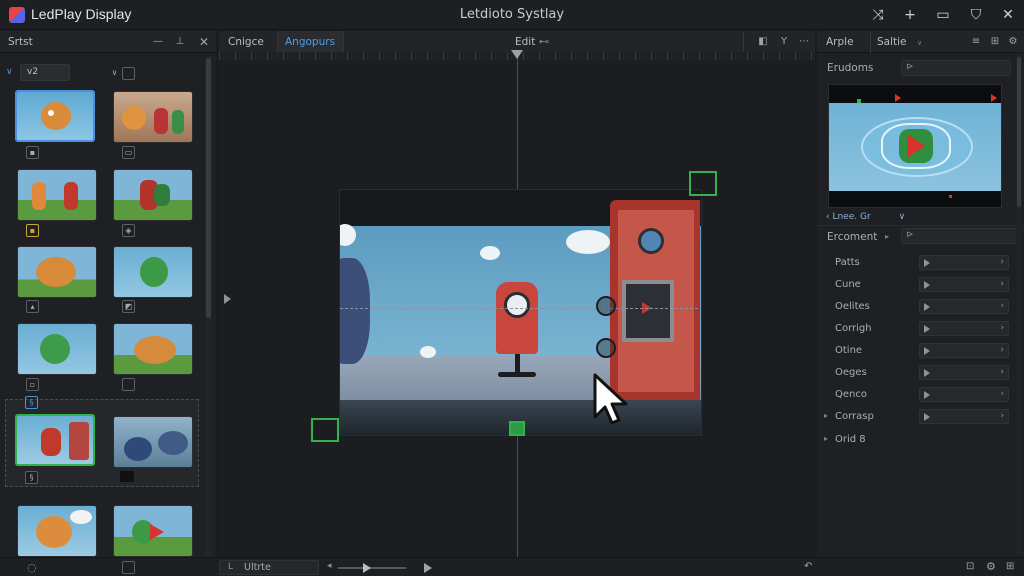 Image resolution: width=1024 pixels, height=576 pixels. I want to click on properties-header: Arple Saltie ∨ ≡ ⊞ ⚙, so click(920, 42).